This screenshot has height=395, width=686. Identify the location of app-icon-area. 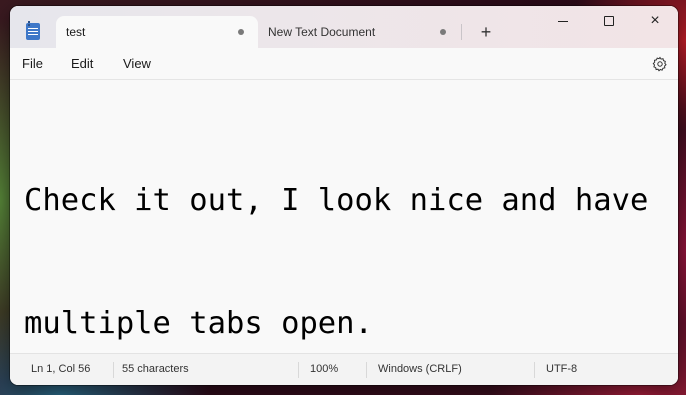
(33, 31).